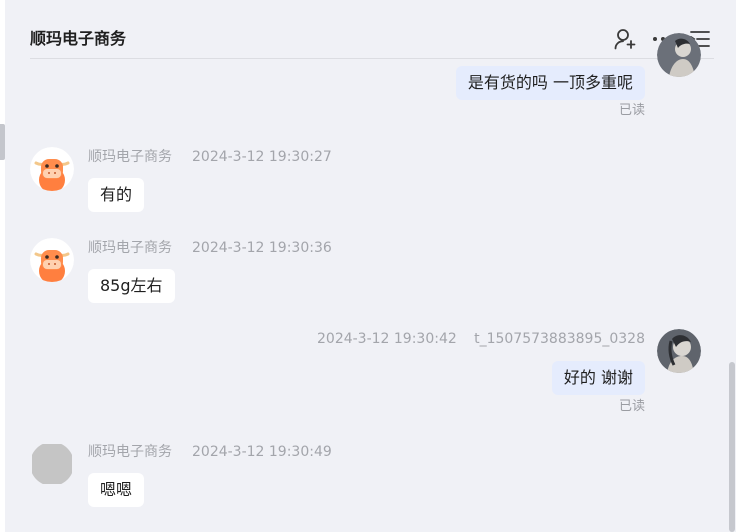  What do you see at coordinates (262, 157) in the screenshot?
I see `message-time: 2024-3-12 19:30:27` at bounding box center [262, 157].